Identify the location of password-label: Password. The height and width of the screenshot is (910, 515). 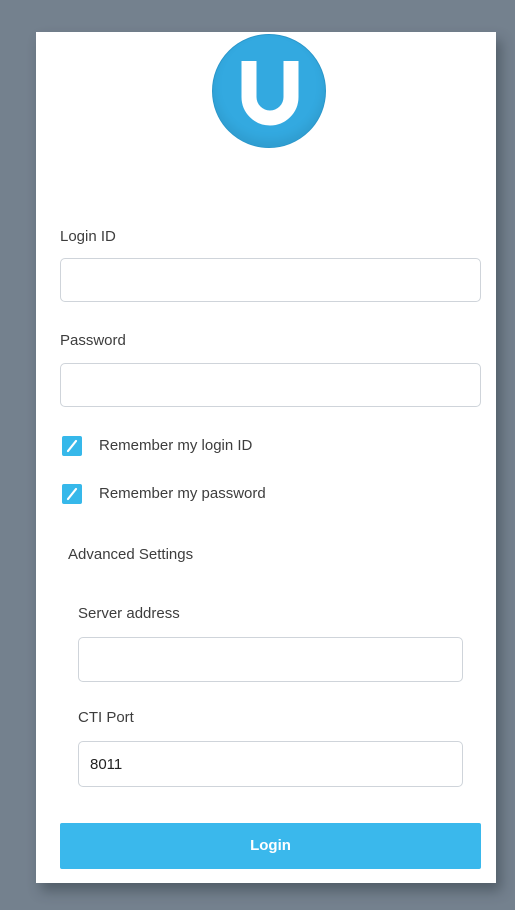
(93, 340).